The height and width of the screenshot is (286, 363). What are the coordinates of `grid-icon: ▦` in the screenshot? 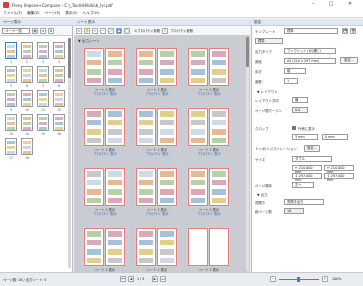 It's located at (35, 30).